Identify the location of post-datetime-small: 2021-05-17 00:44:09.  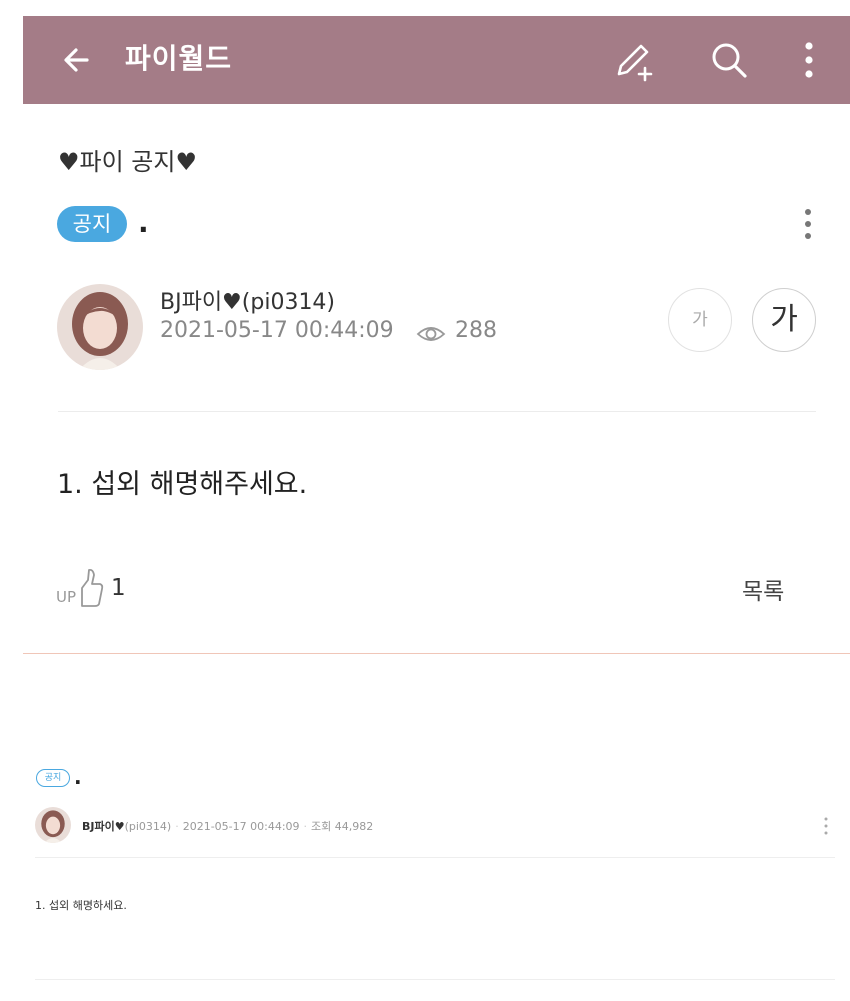
(241, 826).